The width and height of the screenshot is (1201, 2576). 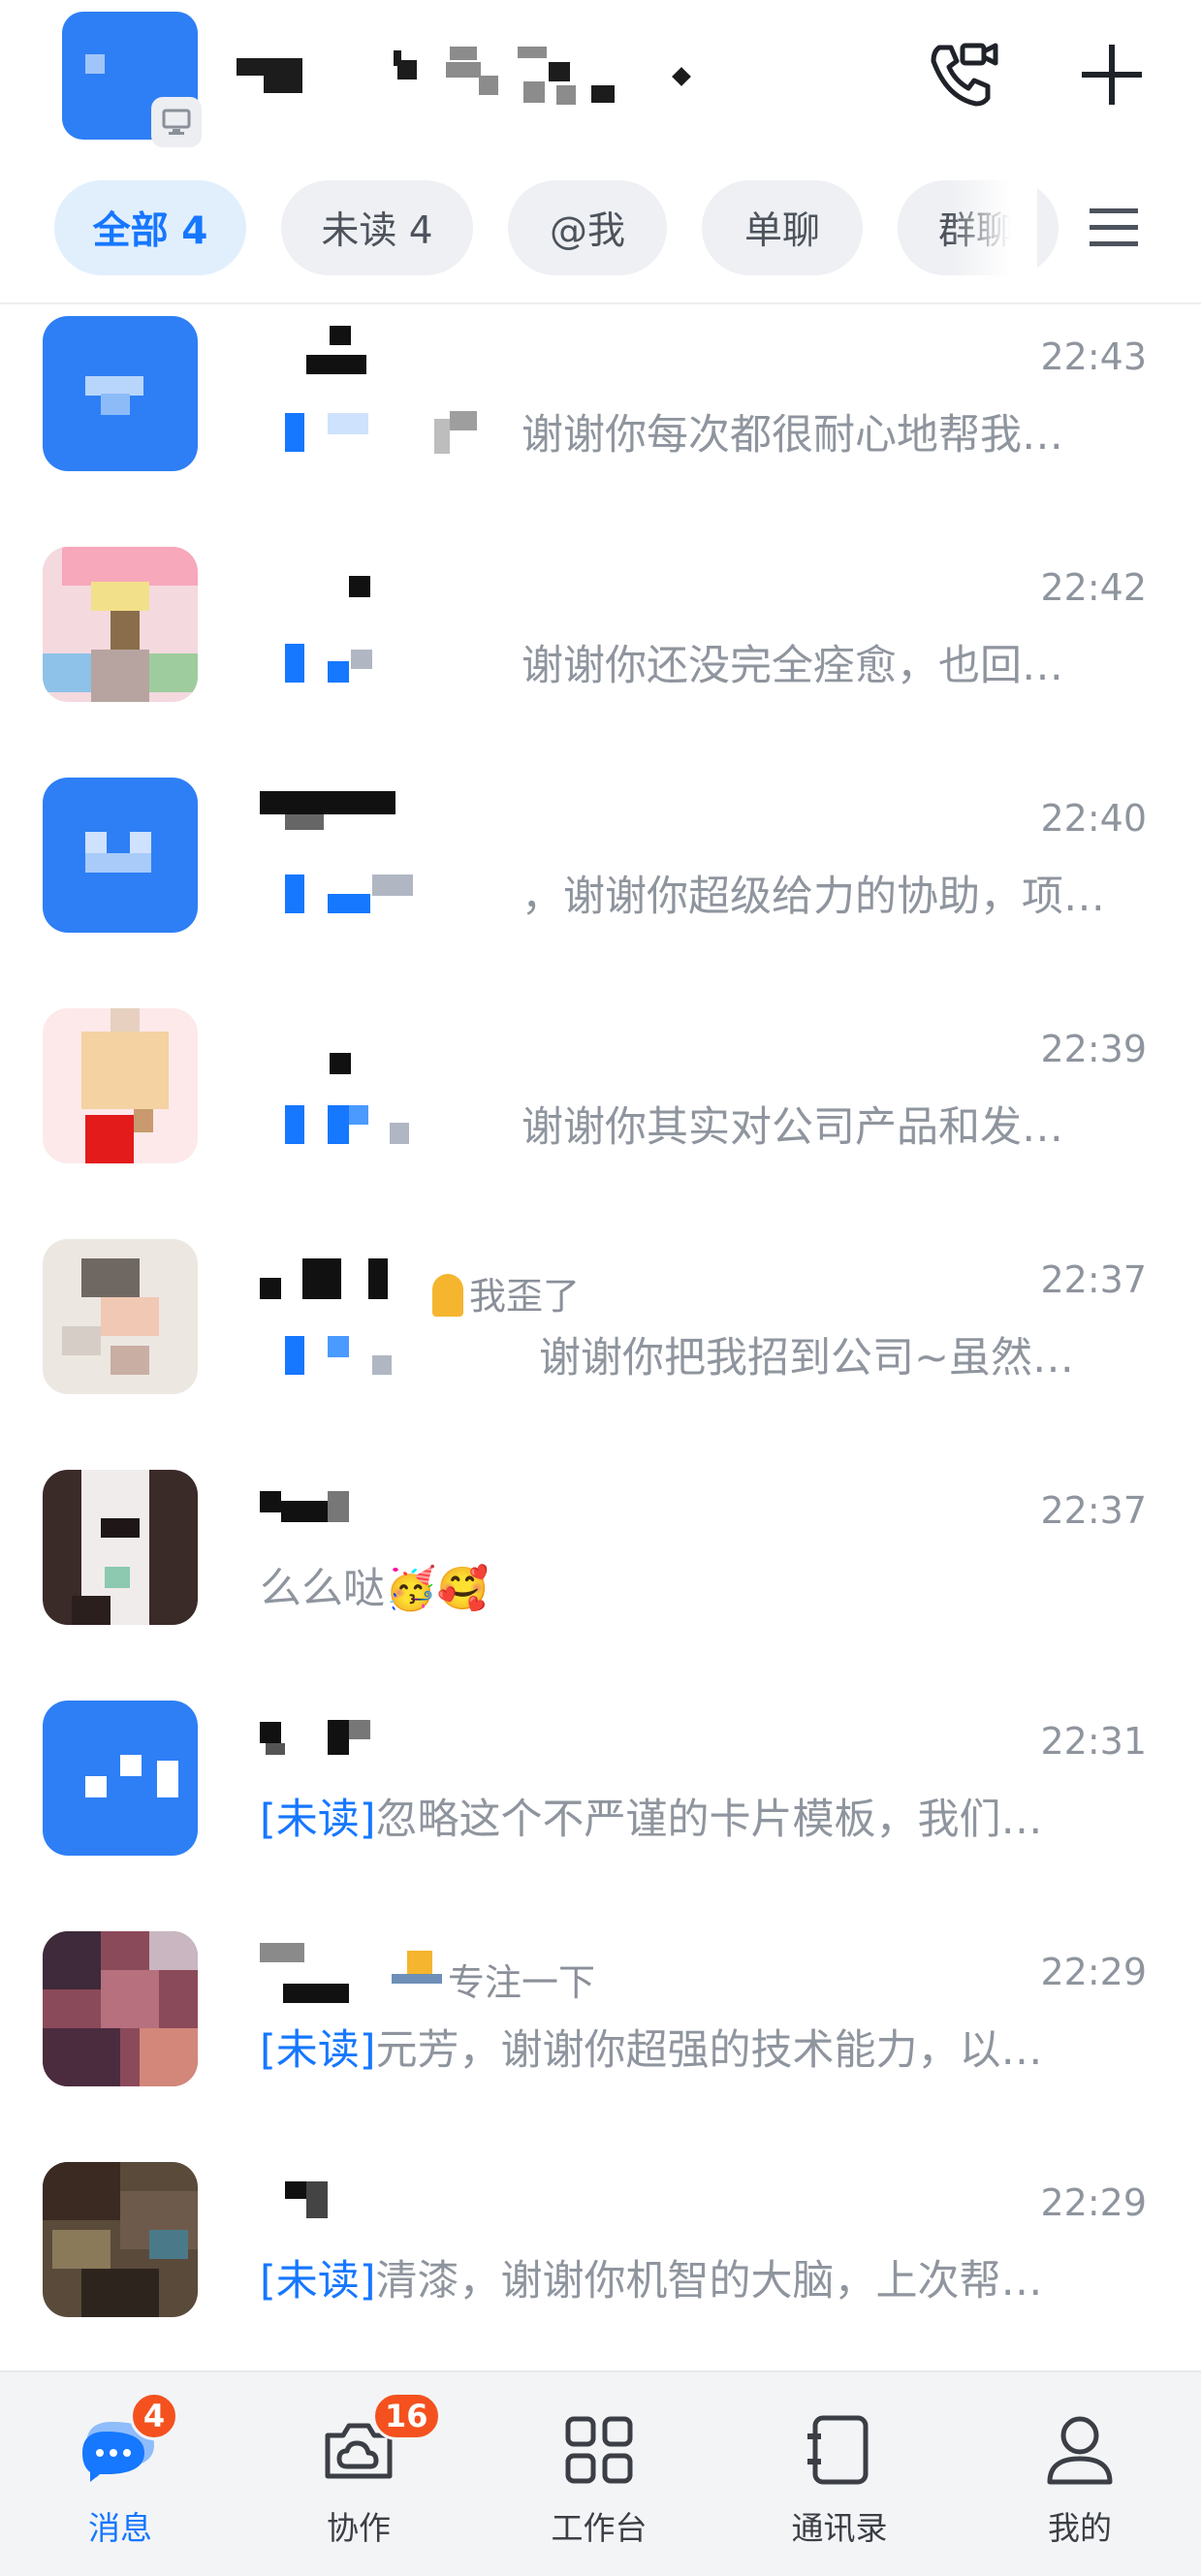 I want to click on unread-badge: 4, so click(x=154, y=2416).